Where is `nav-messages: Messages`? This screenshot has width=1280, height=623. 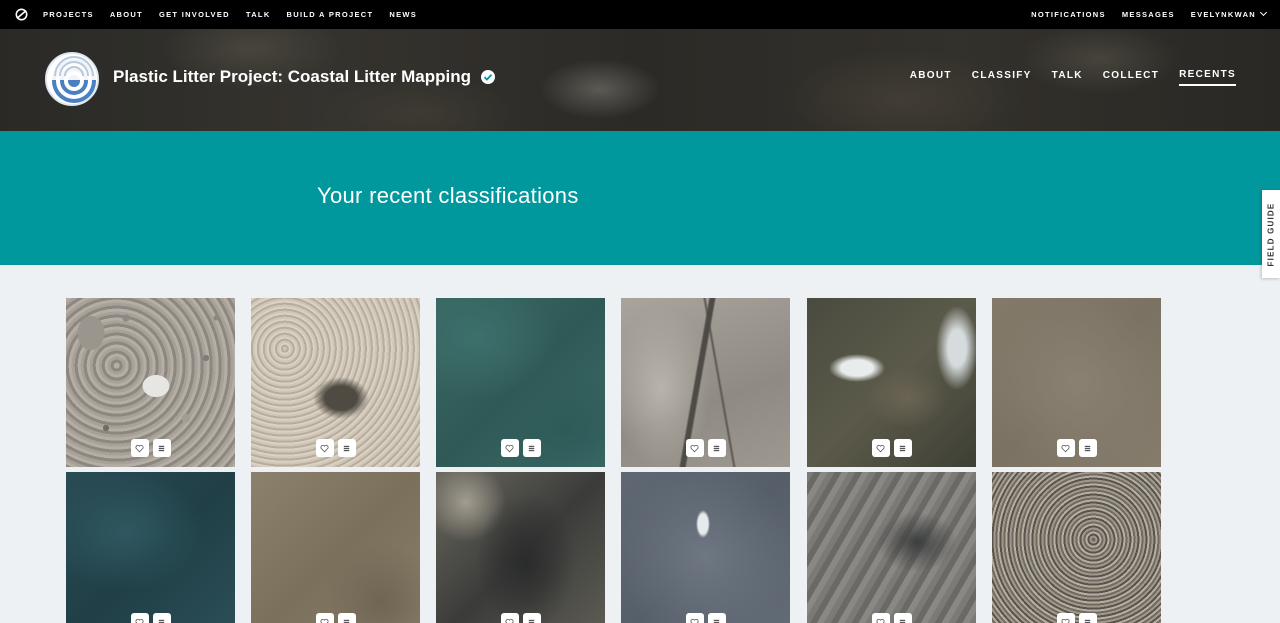 nav-messages: Messages is located at coordinates (1148, 14).